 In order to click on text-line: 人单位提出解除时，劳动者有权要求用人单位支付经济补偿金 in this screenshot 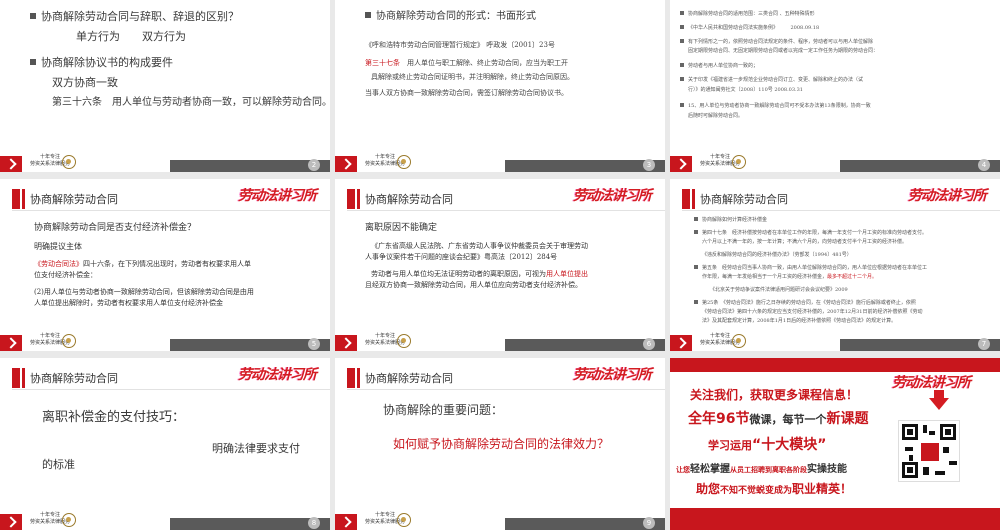, I will do `click(128, 303)`.